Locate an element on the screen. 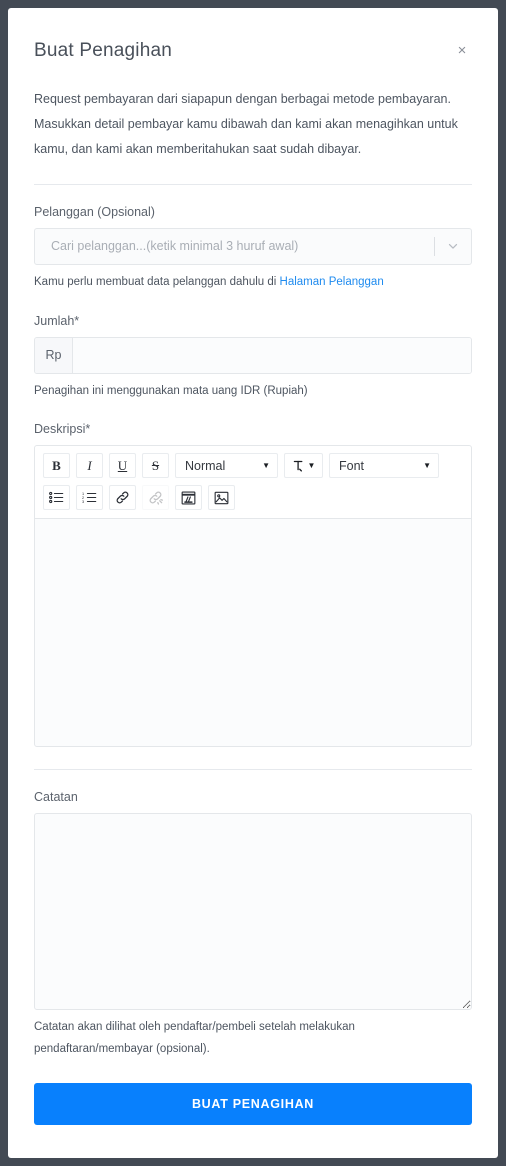 The height and width of the screenshot is (1166, 506). amount-input is located at coordinates (272, 355).